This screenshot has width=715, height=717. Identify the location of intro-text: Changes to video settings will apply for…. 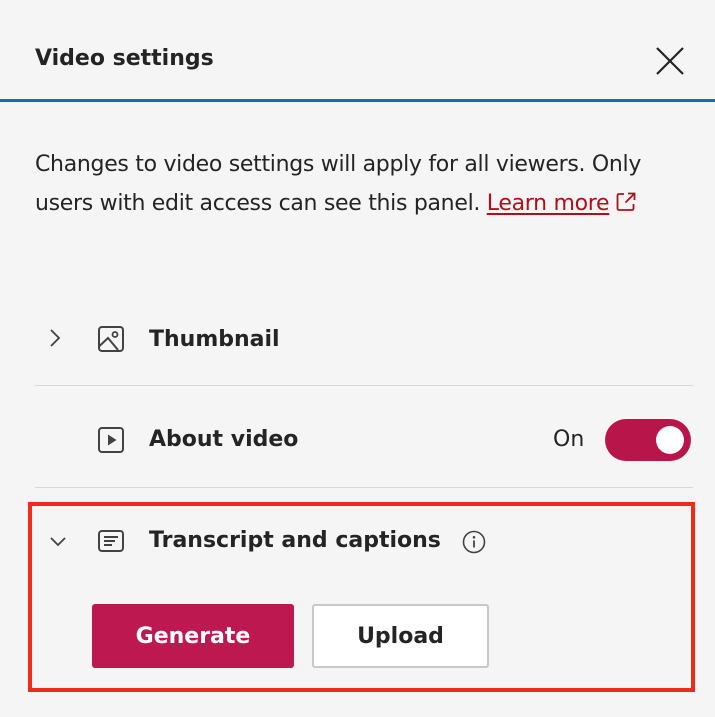
(369, 185).